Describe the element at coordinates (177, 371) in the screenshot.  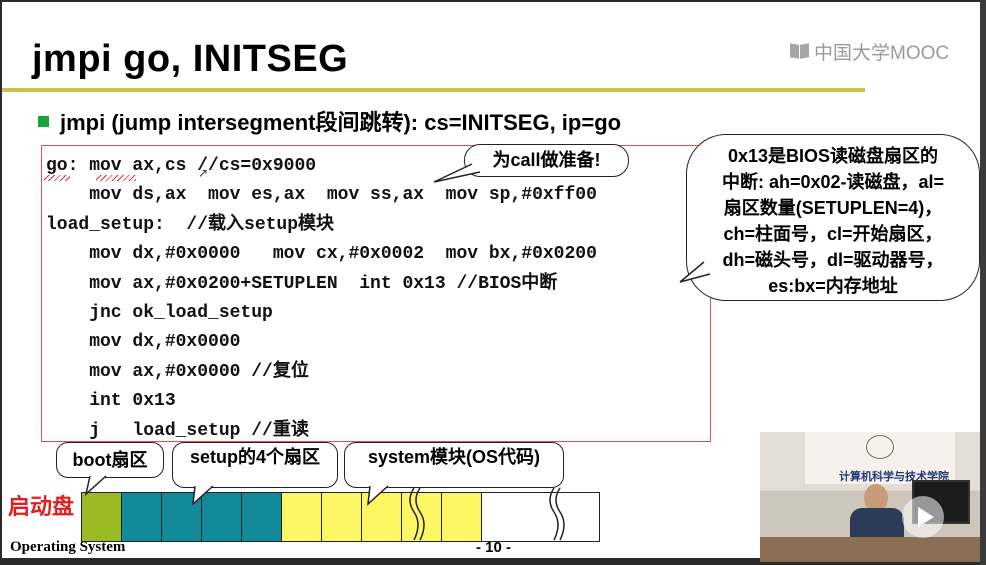
I see `code-line: mov ax,#0x0000 //复位` at that location.